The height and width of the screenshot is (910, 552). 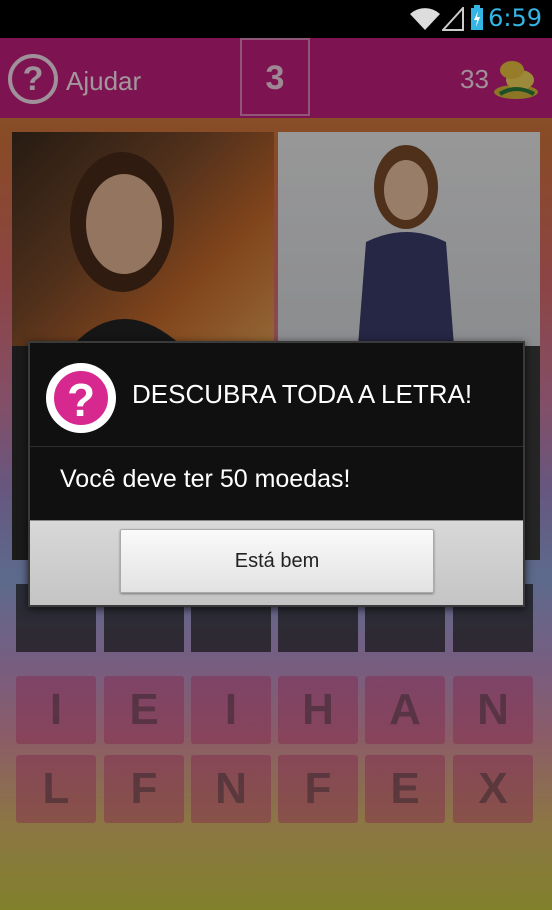 I want to click on battery-charging-icon, so click(x=477, y=17).